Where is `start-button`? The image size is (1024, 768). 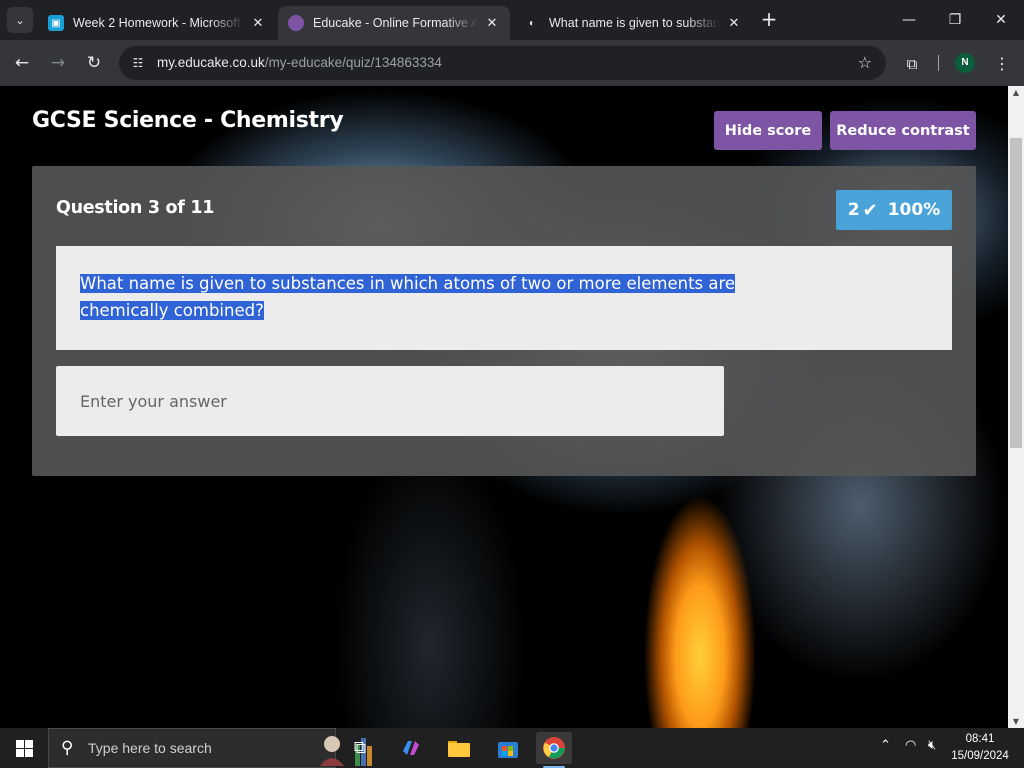
start-button is located at coordinates (24, 748).